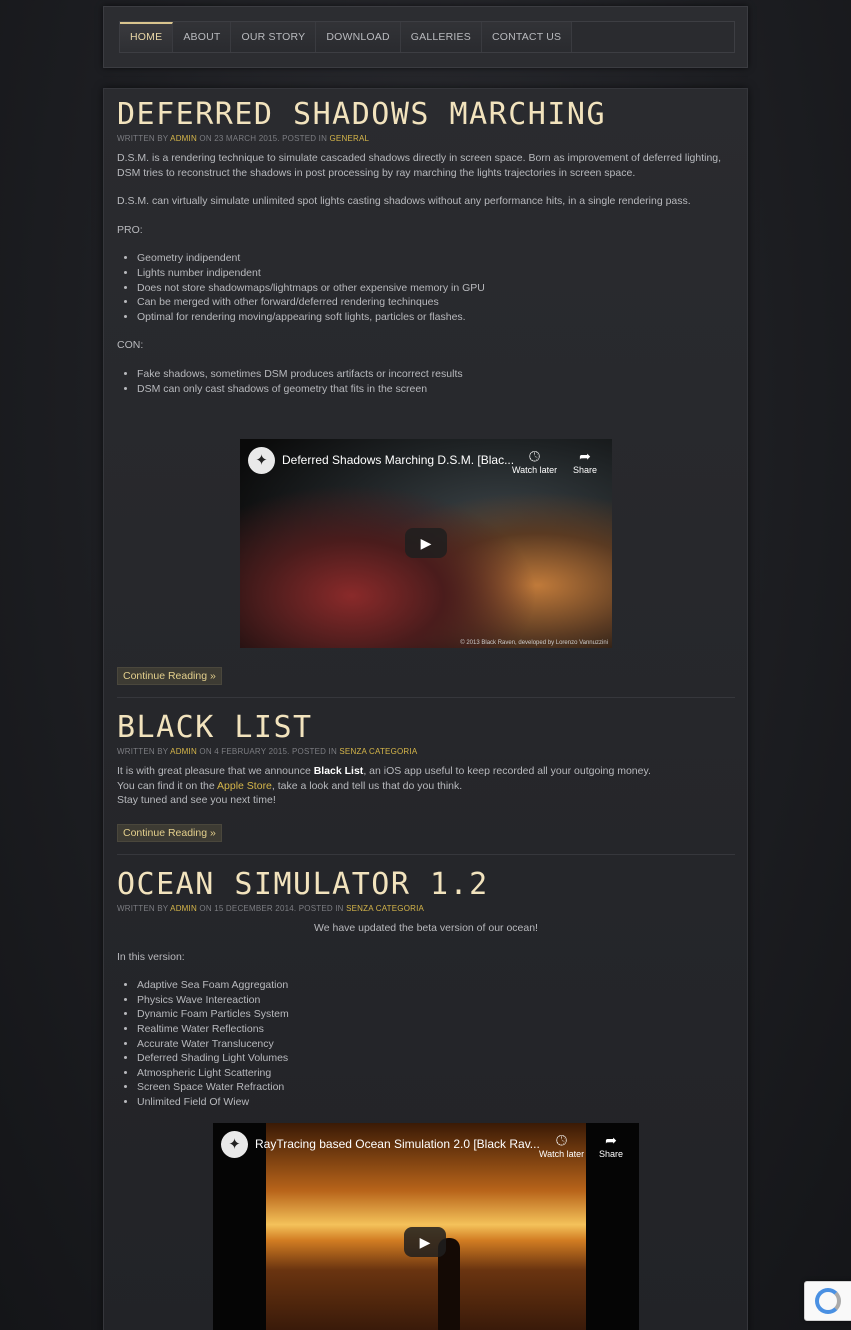  Describe the element at coordinates (263, 138) in the screenshot. I see `meta-date: ON 23 MARCH 2015. POSTED IN` at that location.